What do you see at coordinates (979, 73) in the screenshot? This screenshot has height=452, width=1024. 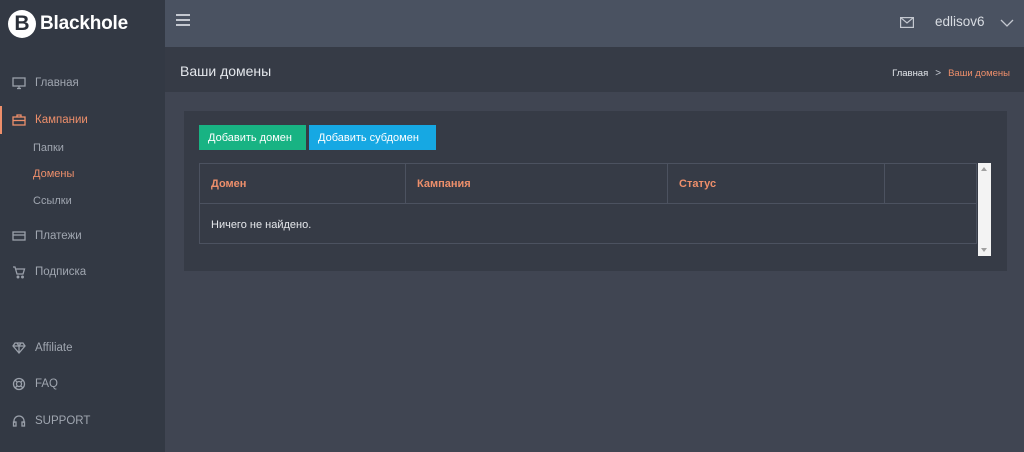 I see `breadcrumb-current: Ваши домены` at bounding box center [979, 73].